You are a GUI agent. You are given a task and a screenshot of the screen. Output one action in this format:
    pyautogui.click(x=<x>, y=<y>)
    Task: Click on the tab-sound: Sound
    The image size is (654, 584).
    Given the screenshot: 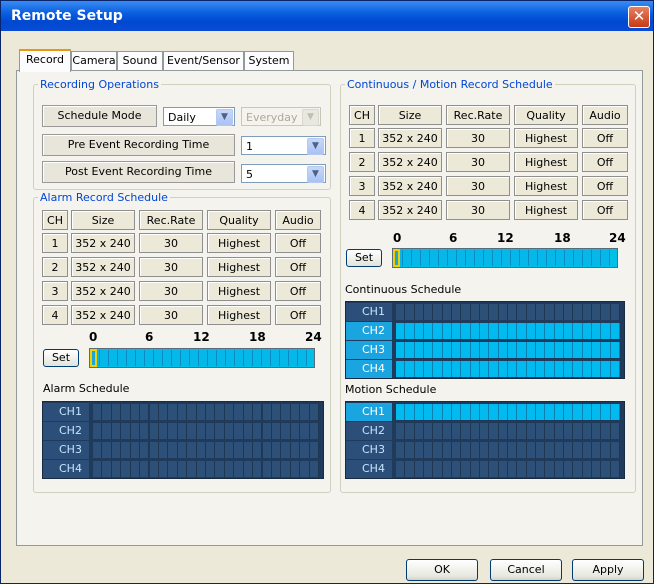 What is the action you would take?
    pyautogui.click(x=140, y=60)
    